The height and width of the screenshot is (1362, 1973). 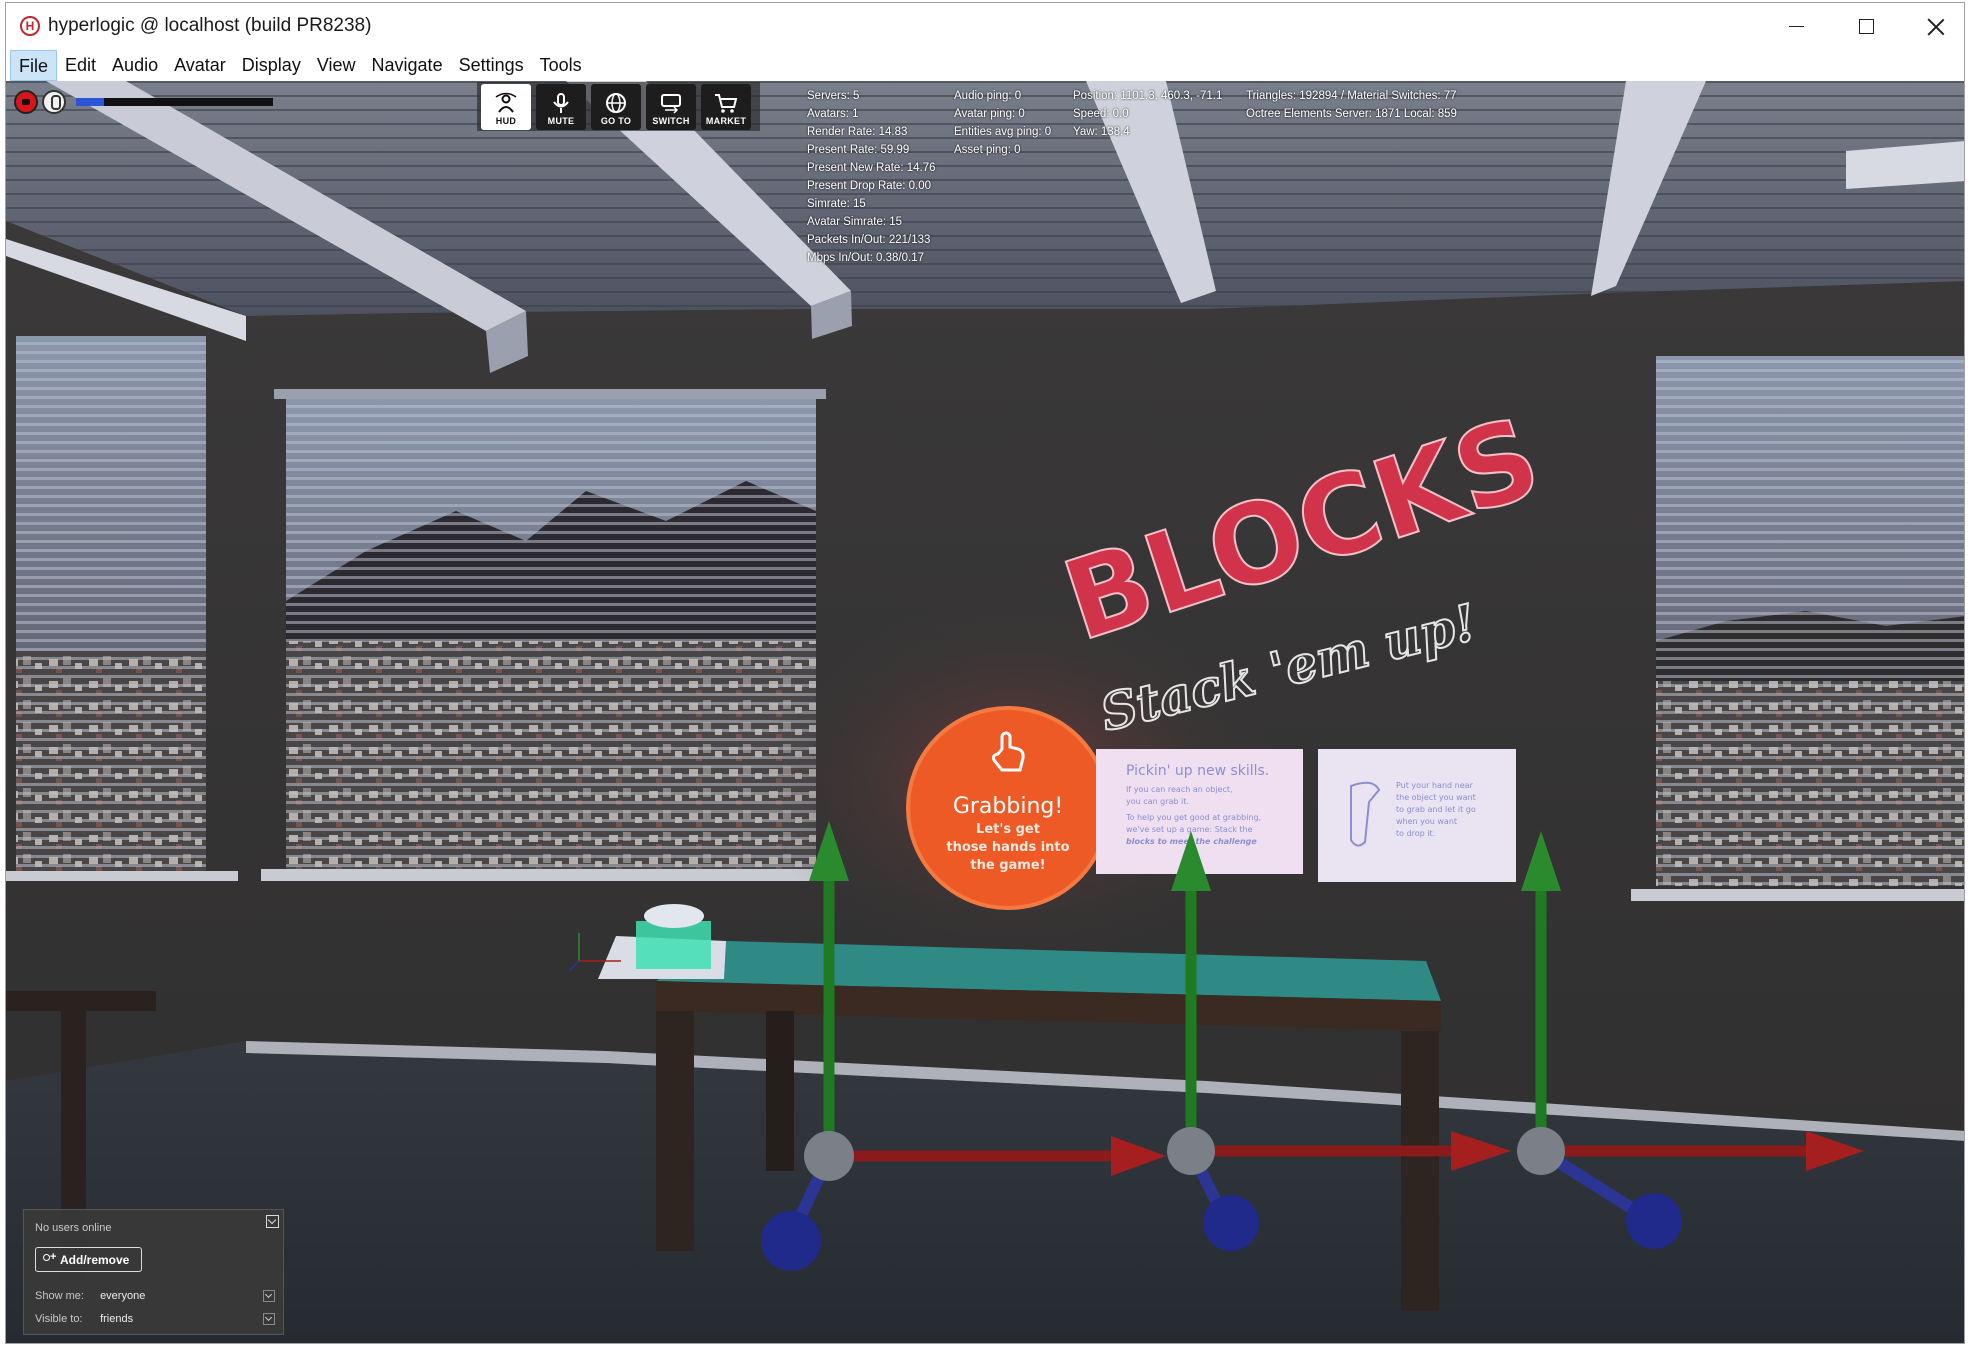 What do you see at coordinates (616, 121) in the screenshot?
I see `goto-button-label: GO TO` at bounding box center [616, 121].